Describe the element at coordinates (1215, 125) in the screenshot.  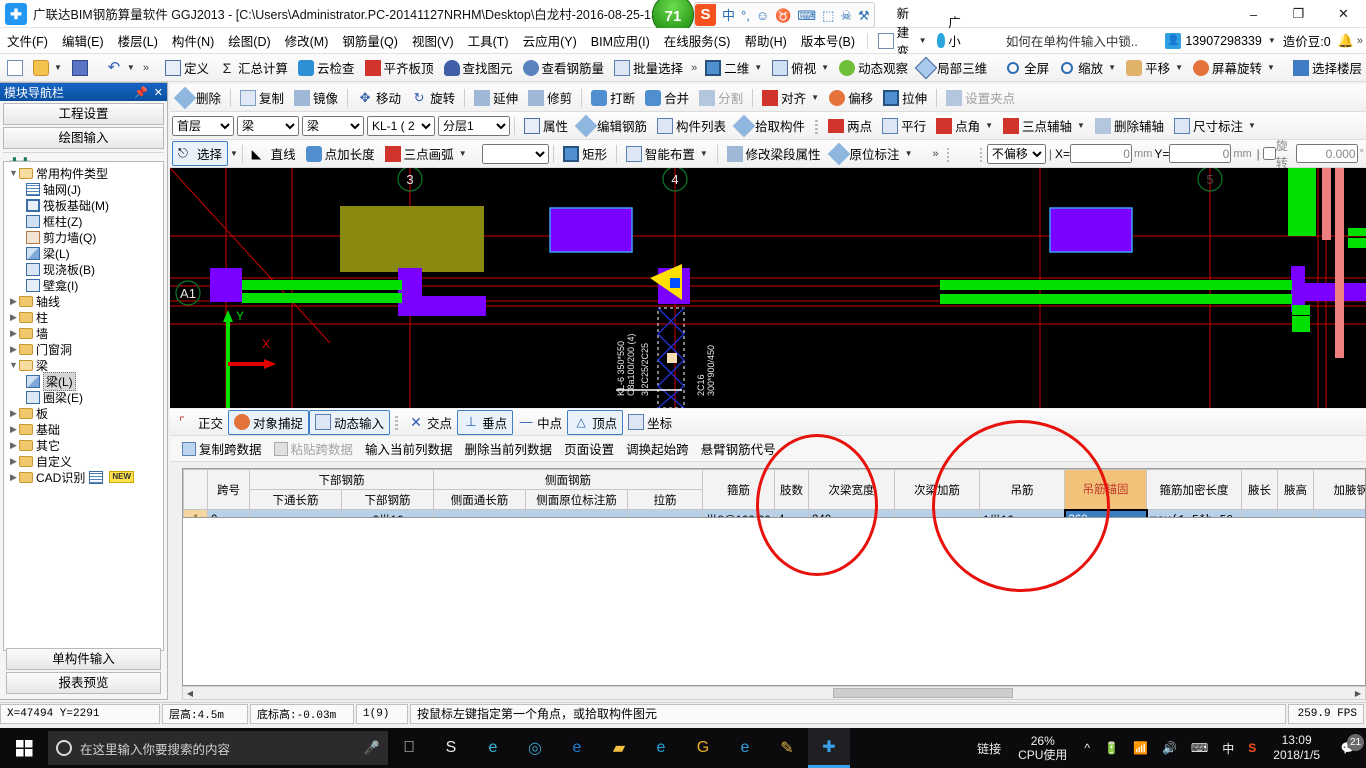
I see `dimension-button: 尺寸标注 ▼` at that location.